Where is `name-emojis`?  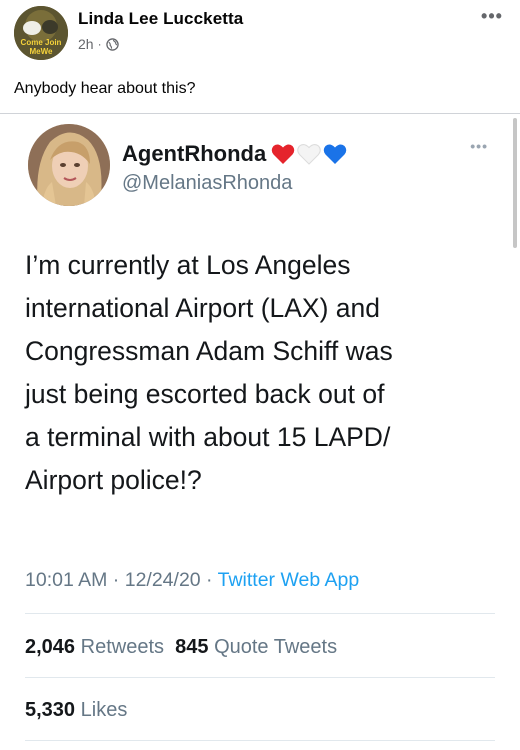
name-emojis is located at coordinates (309, 154).